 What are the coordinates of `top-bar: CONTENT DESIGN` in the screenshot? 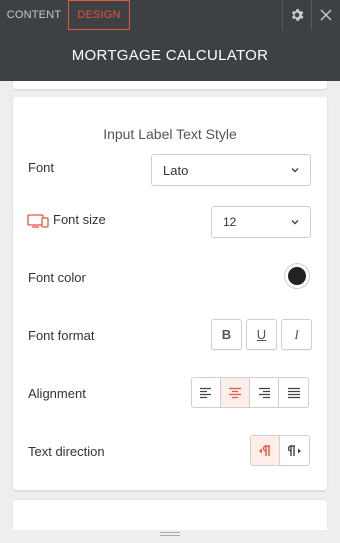 It's located at (170, 15).